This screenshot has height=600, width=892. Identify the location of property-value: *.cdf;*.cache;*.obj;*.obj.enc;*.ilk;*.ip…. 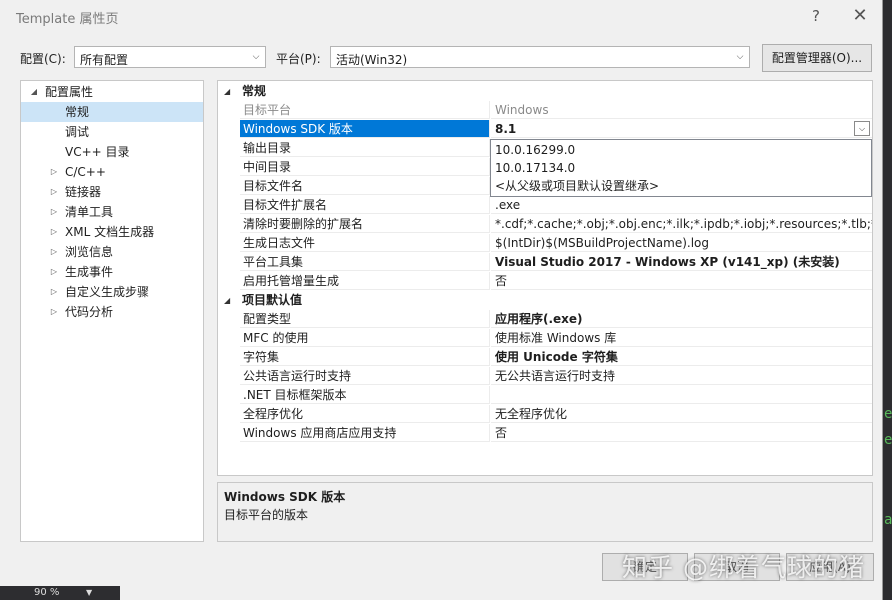
(681, 224).